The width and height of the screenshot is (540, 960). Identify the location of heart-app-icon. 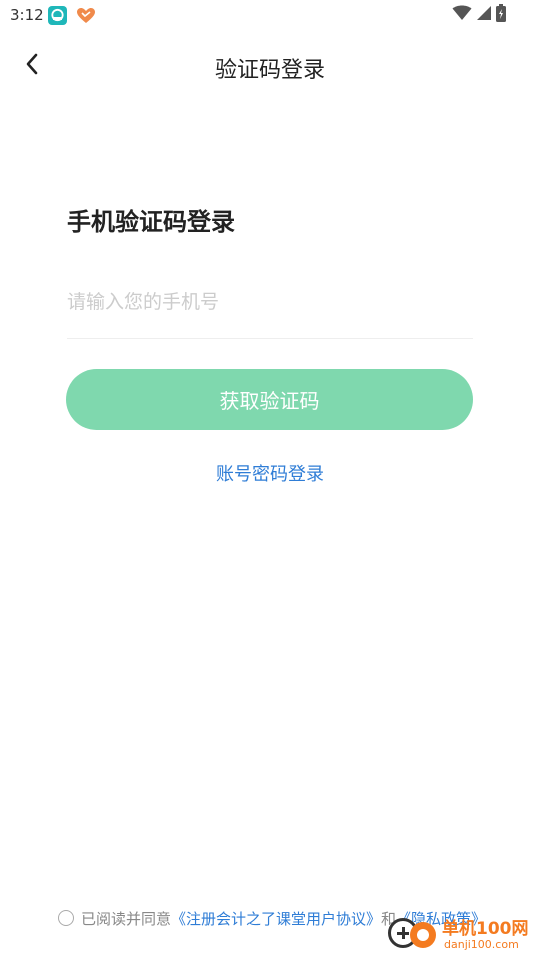
(86, 16).